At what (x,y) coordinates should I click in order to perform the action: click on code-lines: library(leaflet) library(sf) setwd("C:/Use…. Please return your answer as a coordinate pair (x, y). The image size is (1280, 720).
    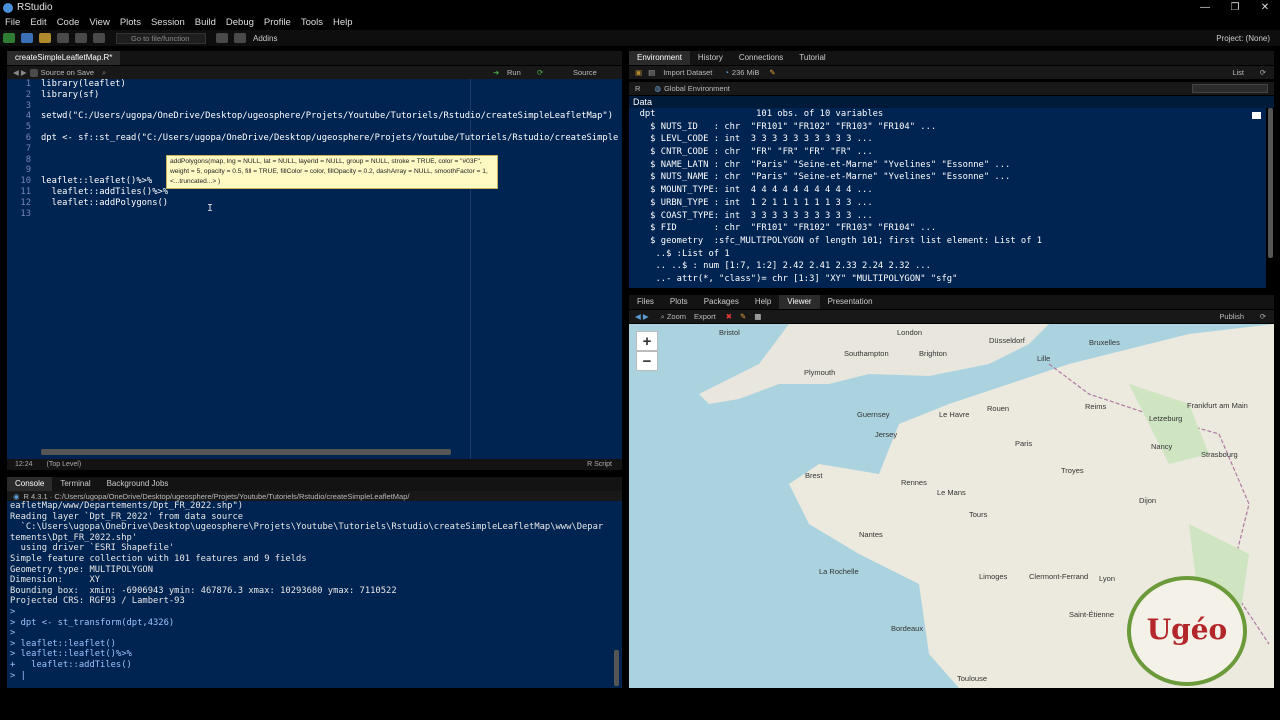
    Looking at the image, I should click on (329, 149).